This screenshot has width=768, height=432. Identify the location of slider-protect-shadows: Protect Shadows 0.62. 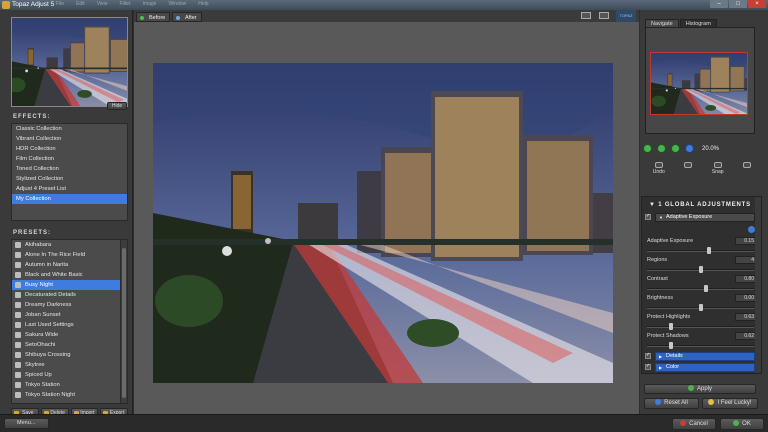
(701, 341).